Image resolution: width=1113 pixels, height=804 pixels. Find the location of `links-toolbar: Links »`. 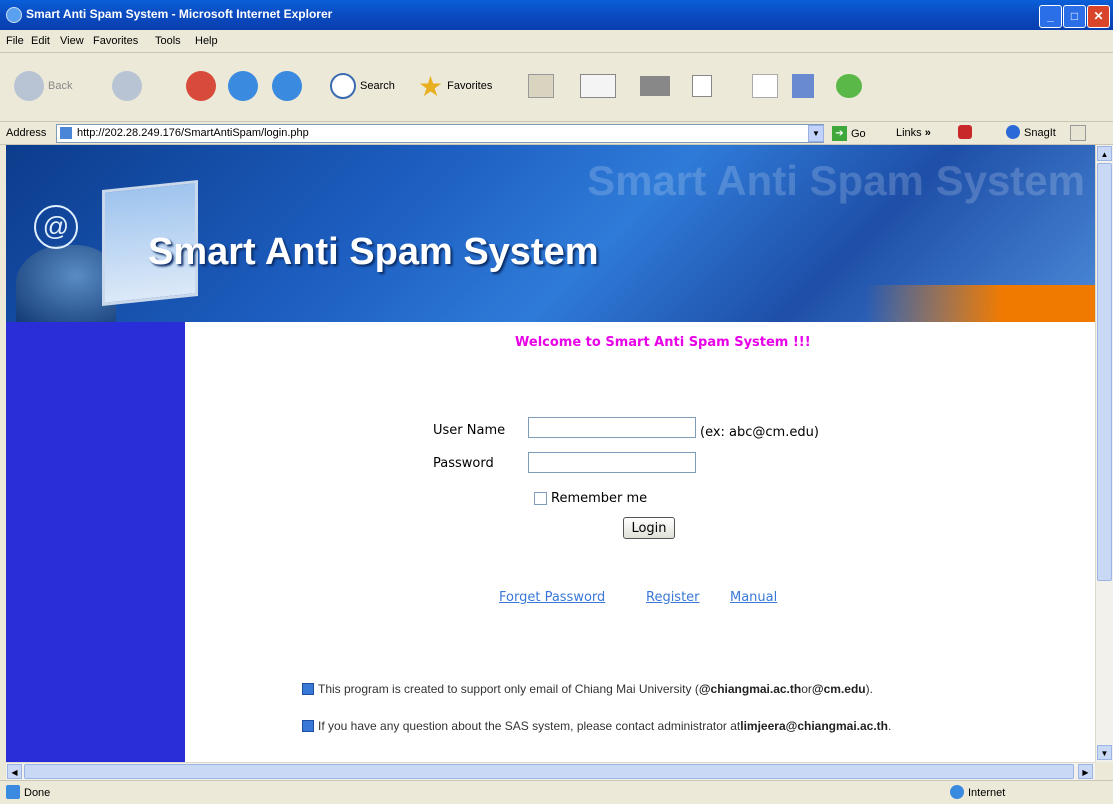

links-toolbar: Links » is located at coordinates (913, 133).